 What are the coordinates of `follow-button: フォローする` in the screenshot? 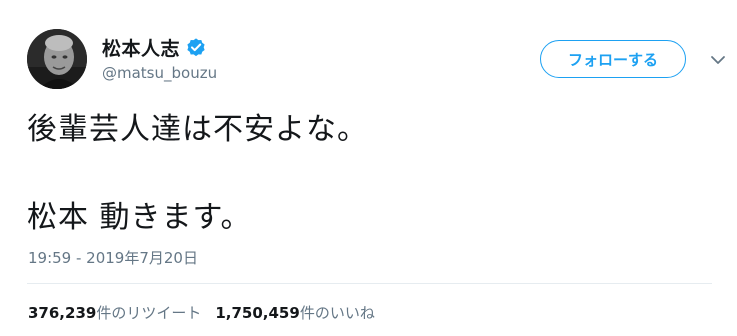 It's located at (613, 59).